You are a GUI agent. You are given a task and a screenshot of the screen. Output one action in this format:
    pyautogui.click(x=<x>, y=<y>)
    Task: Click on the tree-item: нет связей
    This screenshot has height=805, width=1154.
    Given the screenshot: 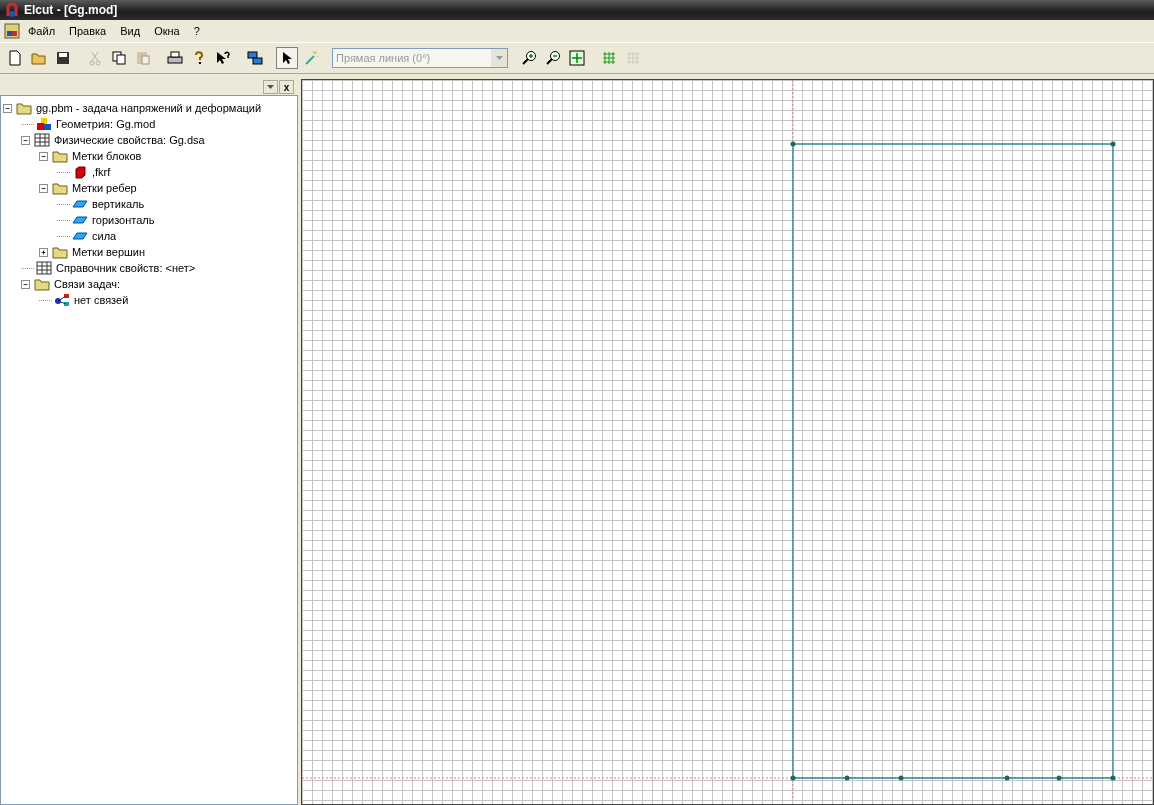 What is the action you would take?
    pyautogui.click(x=101, y=300)
    